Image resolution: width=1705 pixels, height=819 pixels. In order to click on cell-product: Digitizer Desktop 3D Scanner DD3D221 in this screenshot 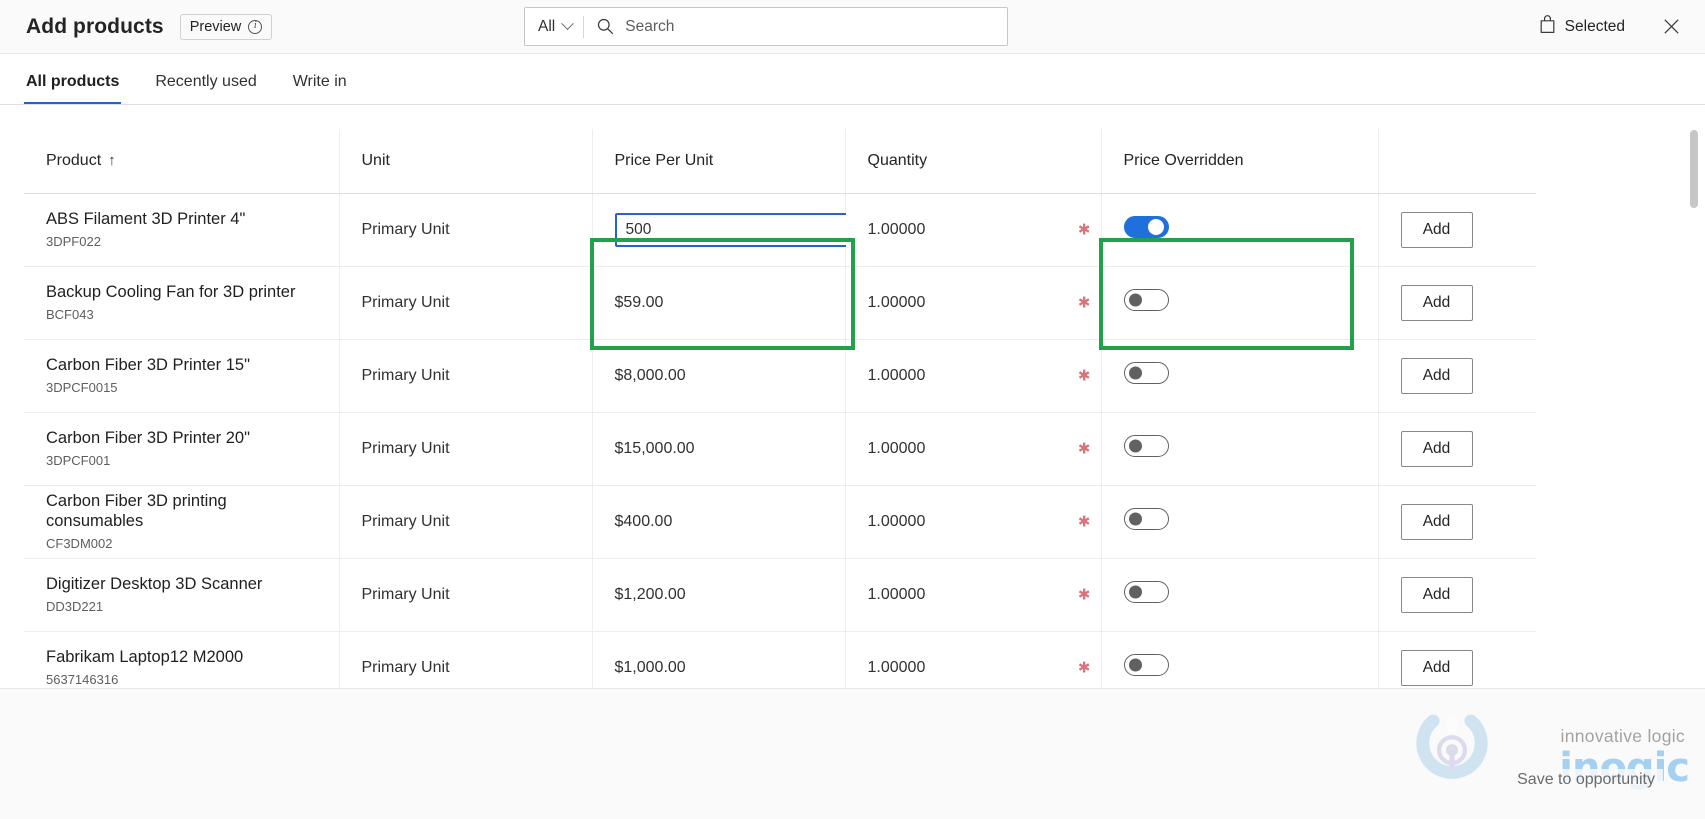, I will do `click(182, 595)`.